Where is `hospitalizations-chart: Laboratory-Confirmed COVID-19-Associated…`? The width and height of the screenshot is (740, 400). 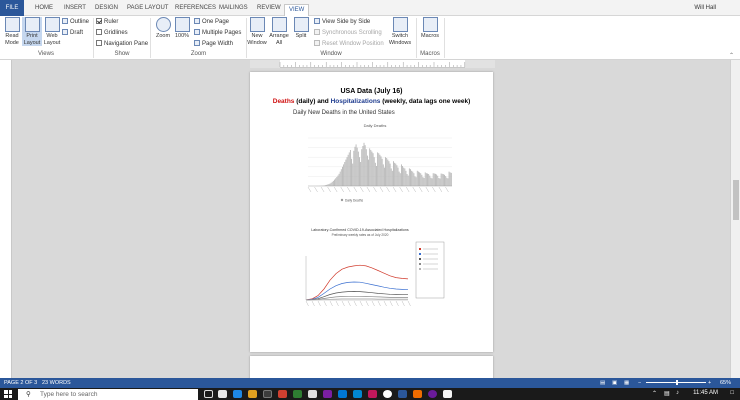
hospitalizations-chart: Laboratory-Confirmed COVID-19-Associated… is located at coordinates (375, 271).